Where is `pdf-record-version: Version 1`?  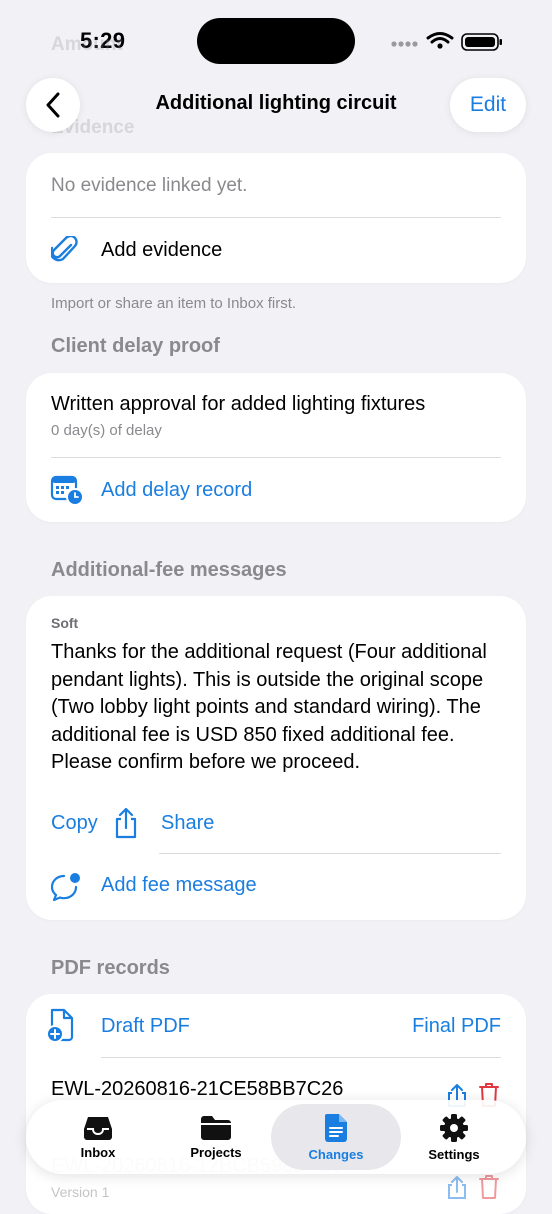
pdf-record-version: Version 1 is located at coordinates (80, 1192).